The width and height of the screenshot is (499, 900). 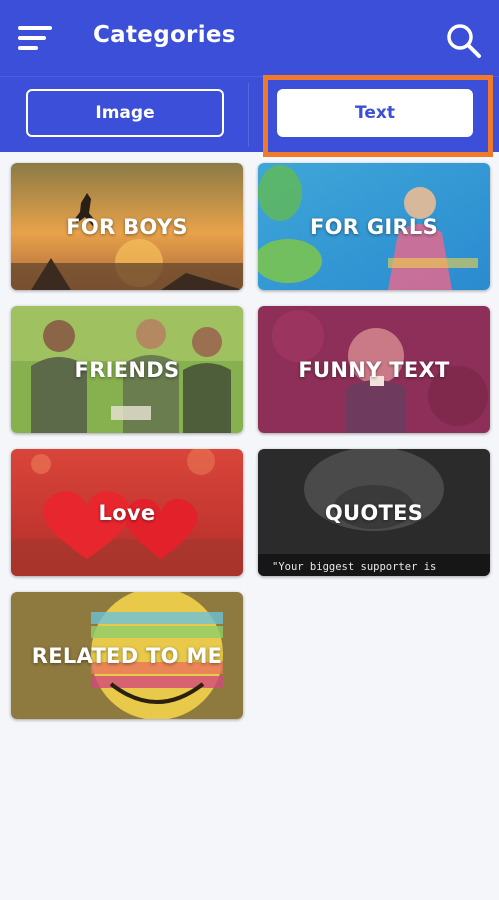 I want to click on page-title: Categories, so click(x=164, y=35).